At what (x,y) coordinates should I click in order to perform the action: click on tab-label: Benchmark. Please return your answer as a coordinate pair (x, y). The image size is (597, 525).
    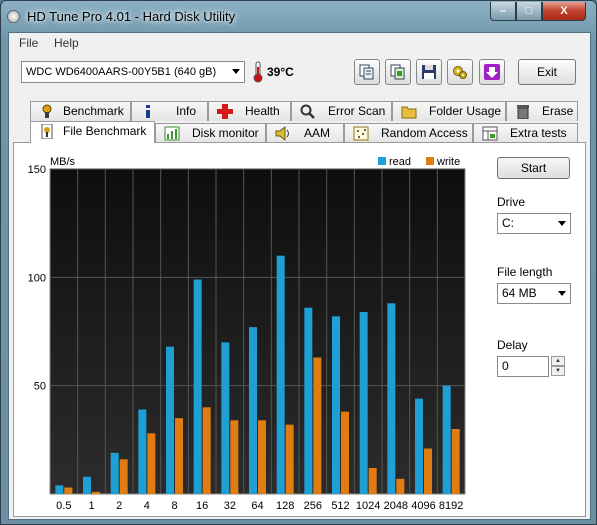
    Looking at the image, I should click on (93, 111).